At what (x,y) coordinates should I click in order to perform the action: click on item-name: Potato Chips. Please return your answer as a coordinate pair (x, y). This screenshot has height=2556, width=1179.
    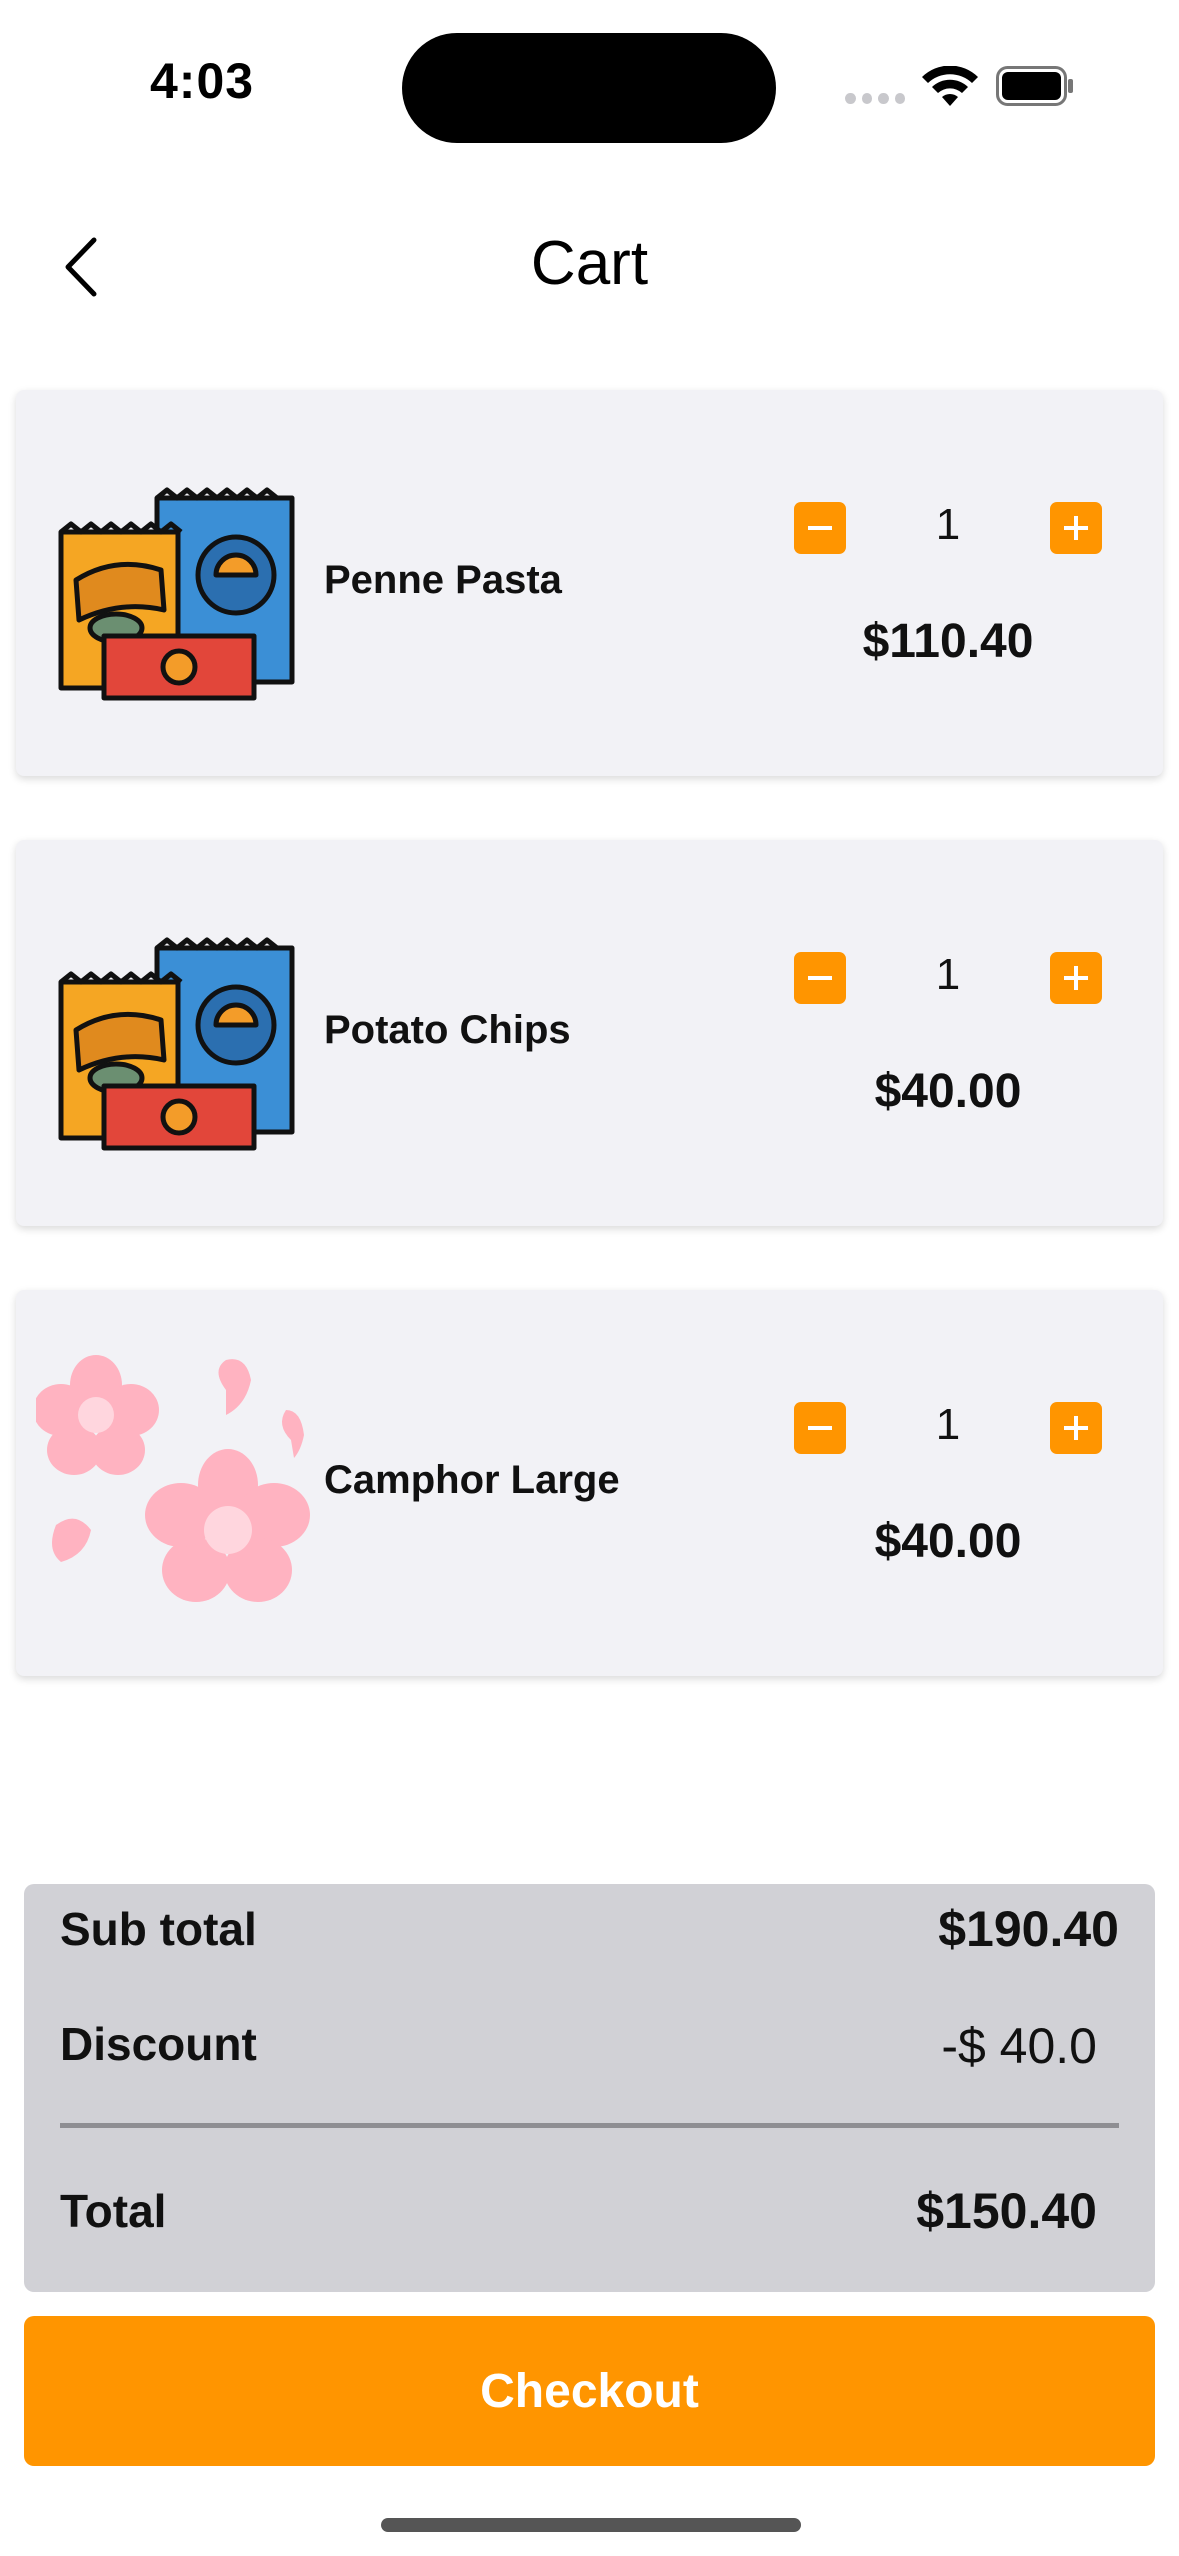
    Looking at the image, I should click on (447, 1030).